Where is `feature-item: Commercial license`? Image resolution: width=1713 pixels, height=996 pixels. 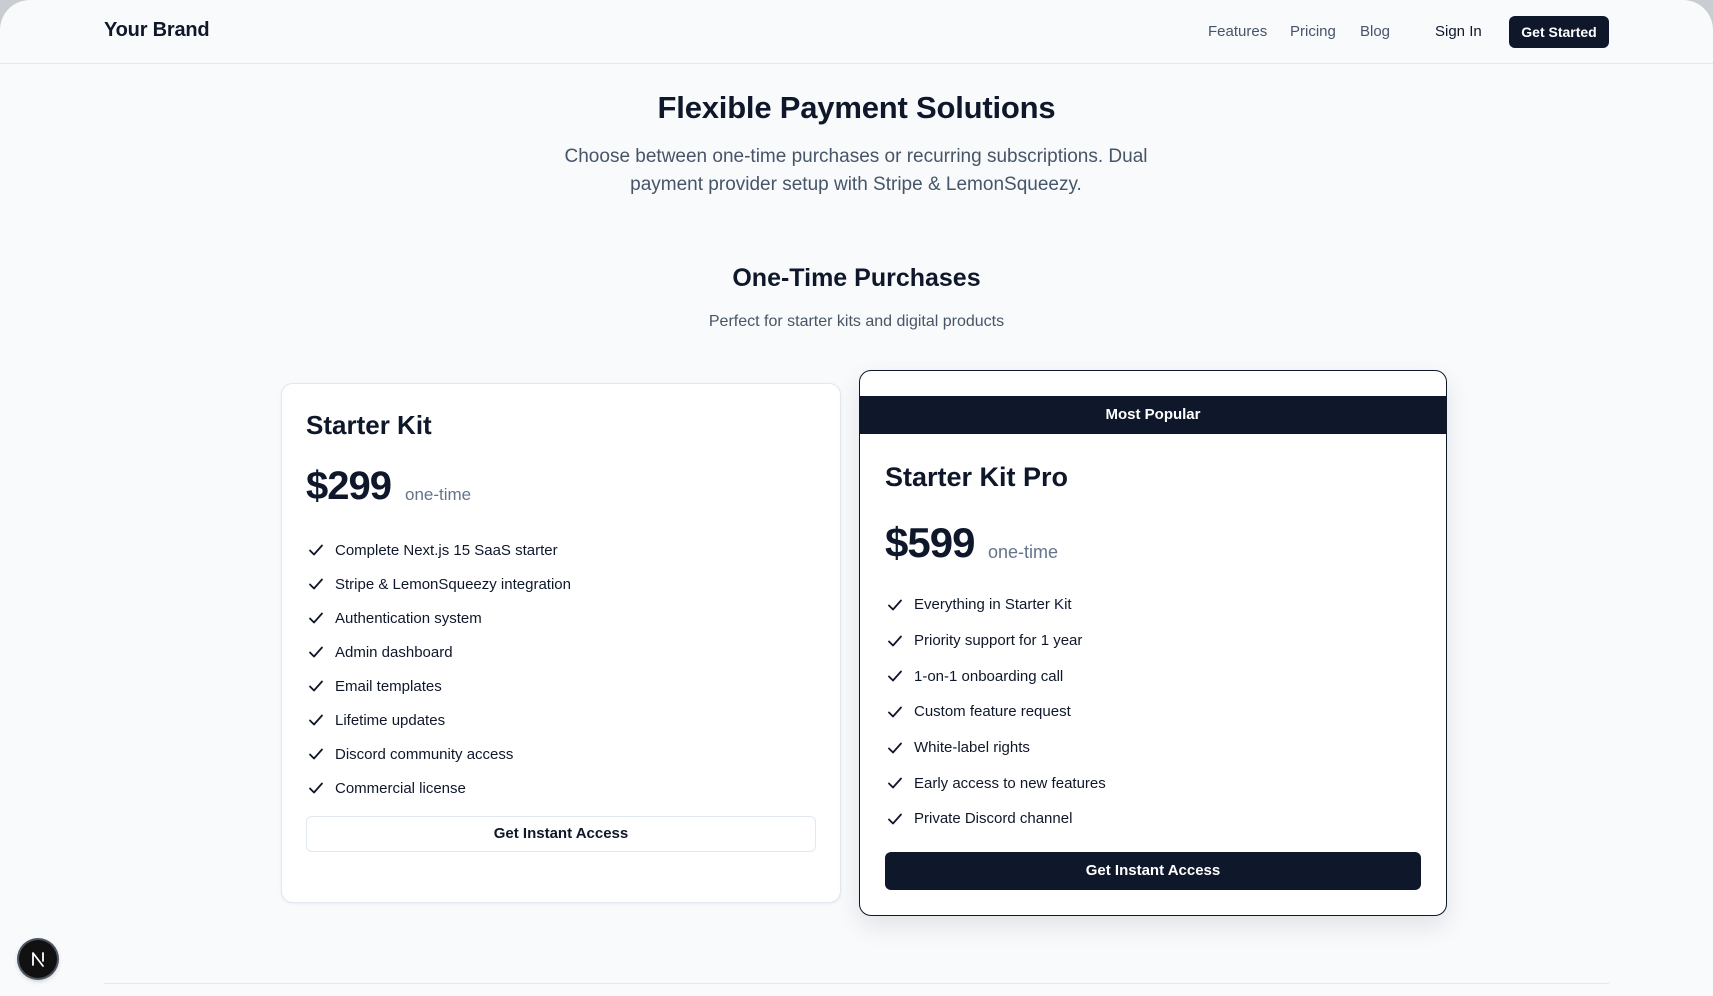
feature-item: Commercial license is located at coordinates (438, 788).